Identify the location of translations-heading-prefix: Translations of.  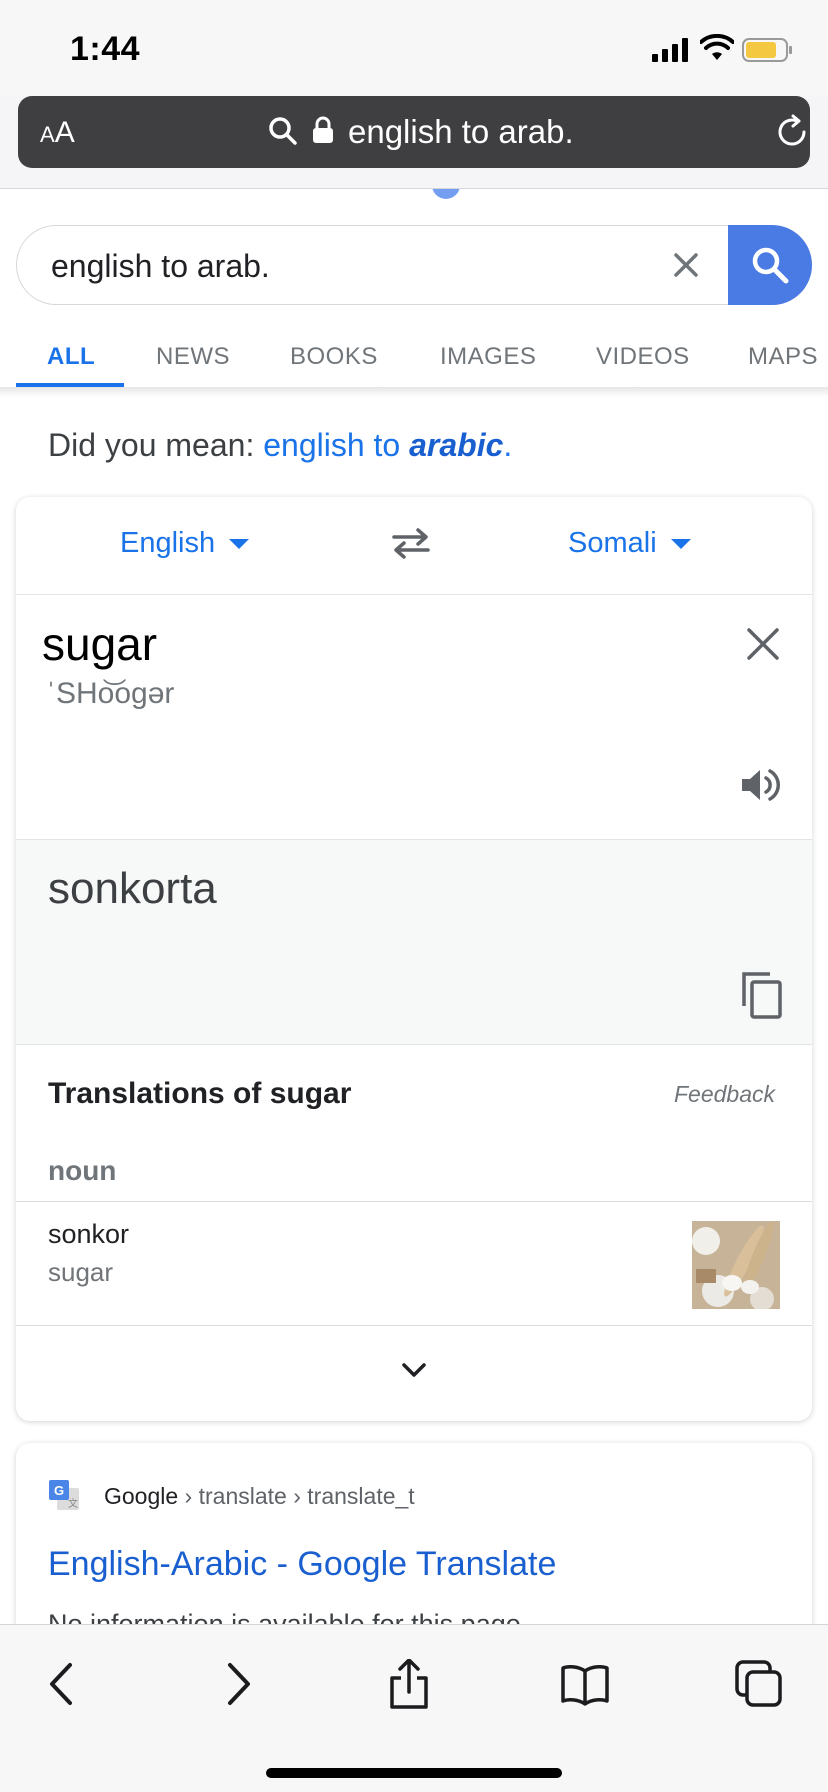
(159, 1093).